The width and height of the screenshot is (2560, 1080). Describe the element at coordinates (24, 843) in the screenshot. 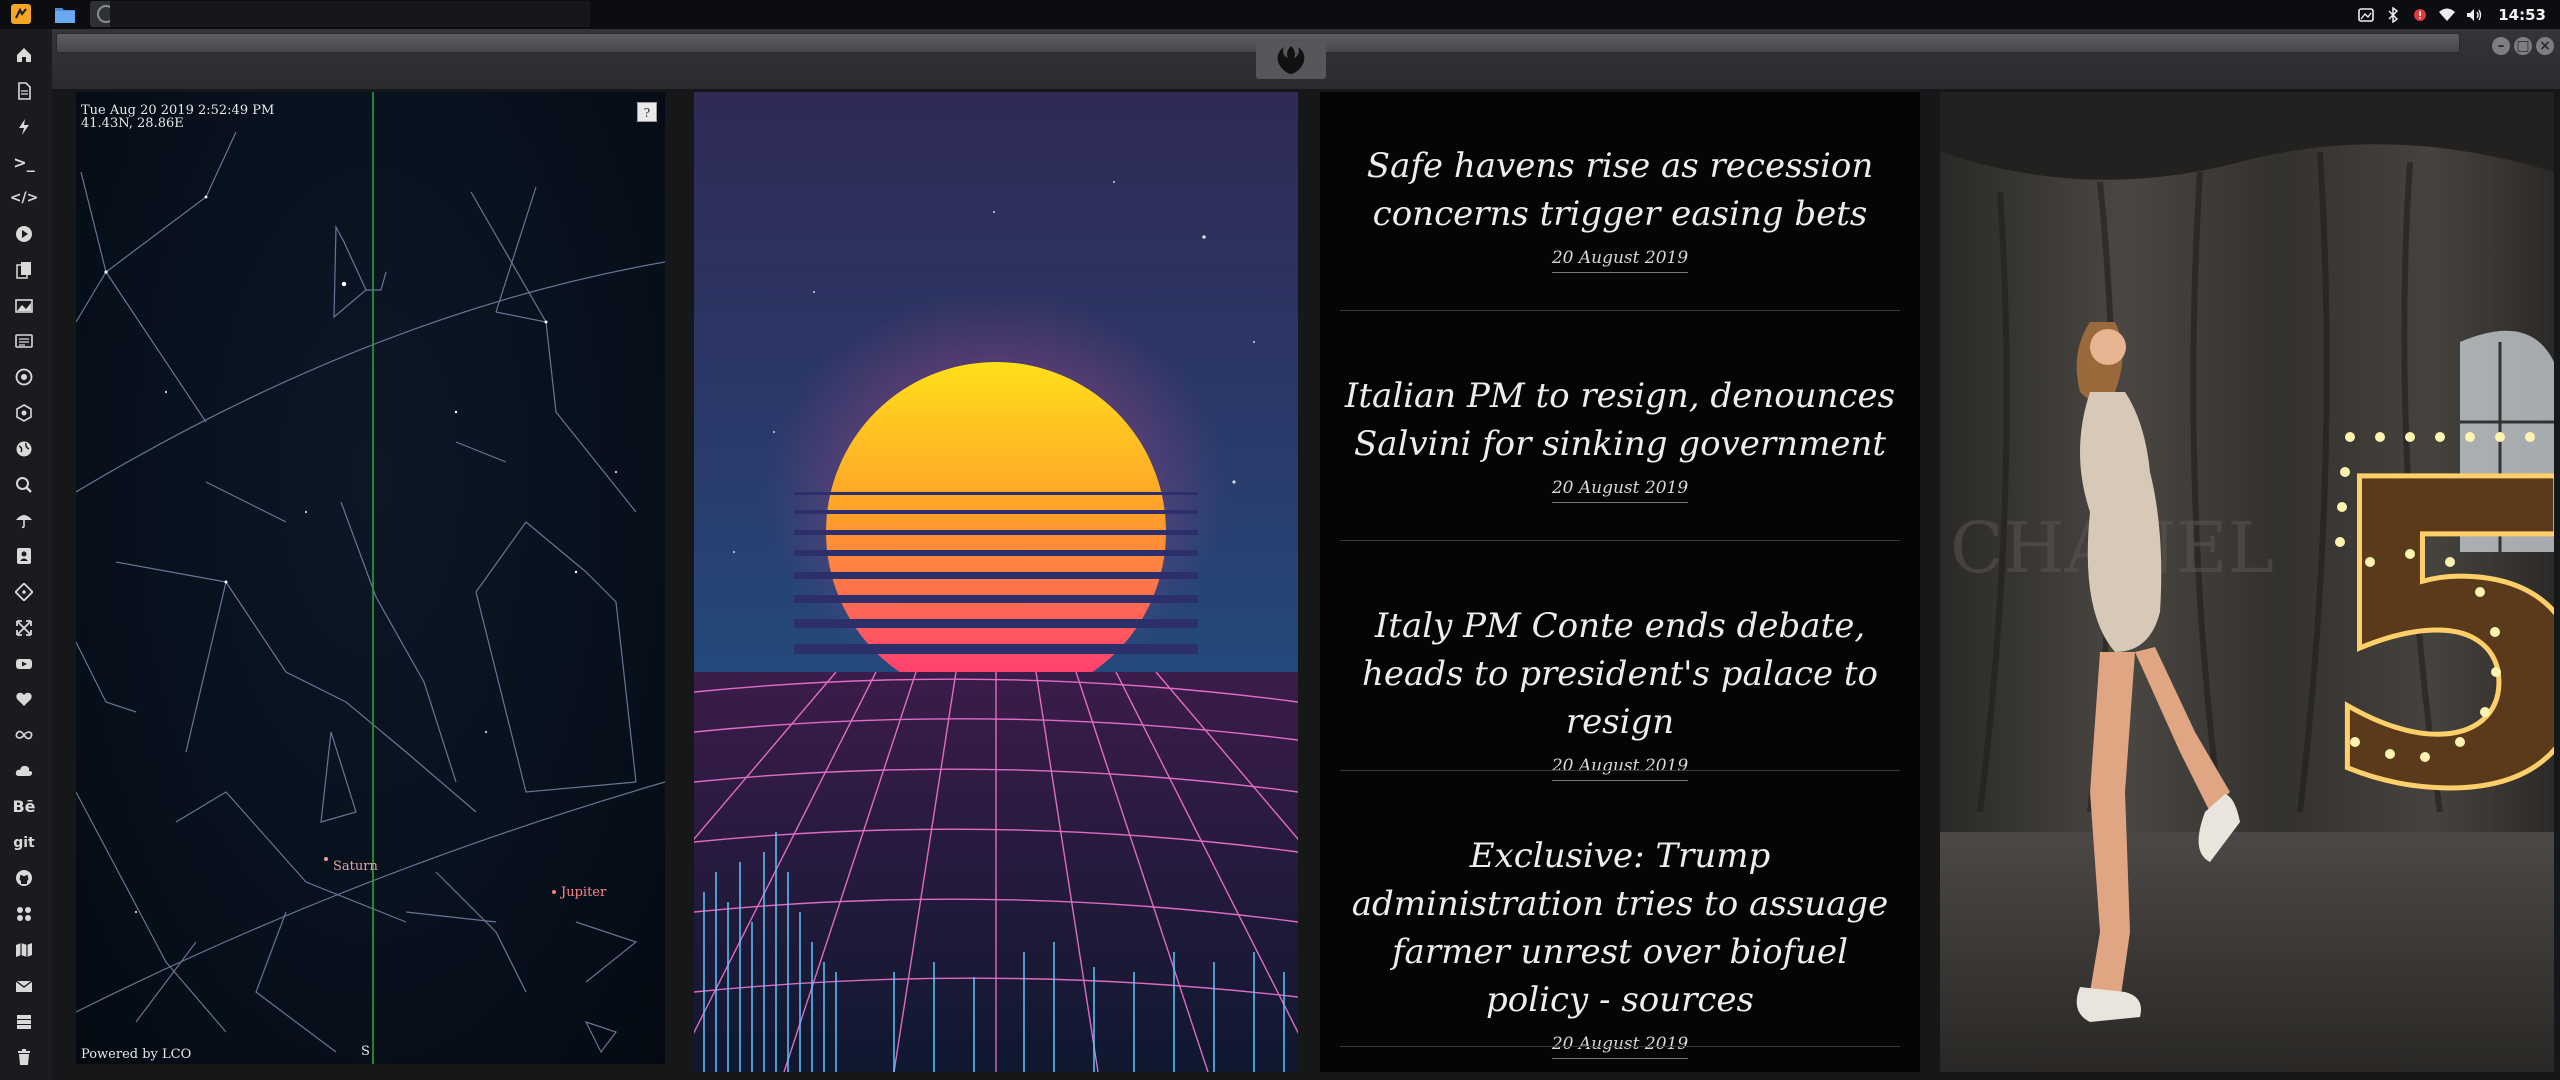

I see `git-text-icon: git` at that location.